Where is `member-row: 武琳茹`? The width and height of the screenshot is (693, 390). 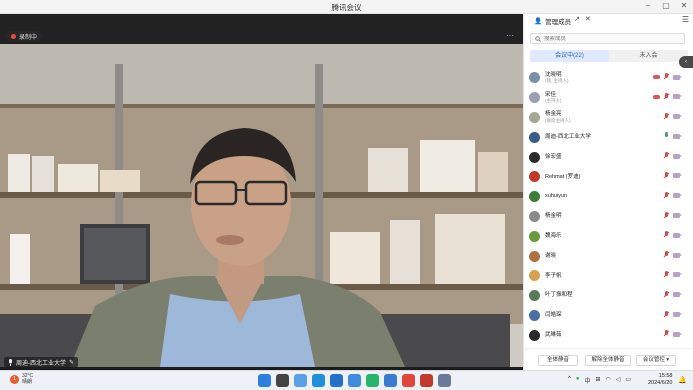 member-row: 武琳茹 is located at coordinates (608, 335).